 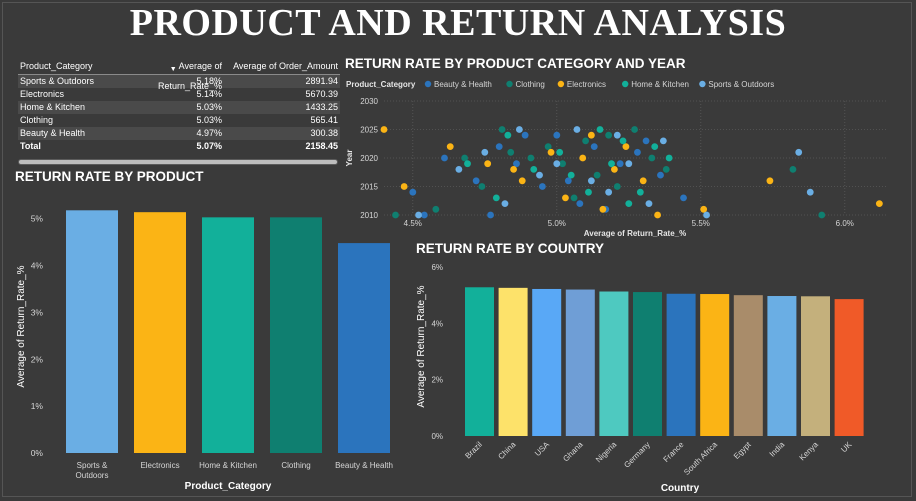 What do you see at coordinates (92, 465) in the screenshot?
I see `x-tick-label: Sports &` at bounding box center [92, 465].